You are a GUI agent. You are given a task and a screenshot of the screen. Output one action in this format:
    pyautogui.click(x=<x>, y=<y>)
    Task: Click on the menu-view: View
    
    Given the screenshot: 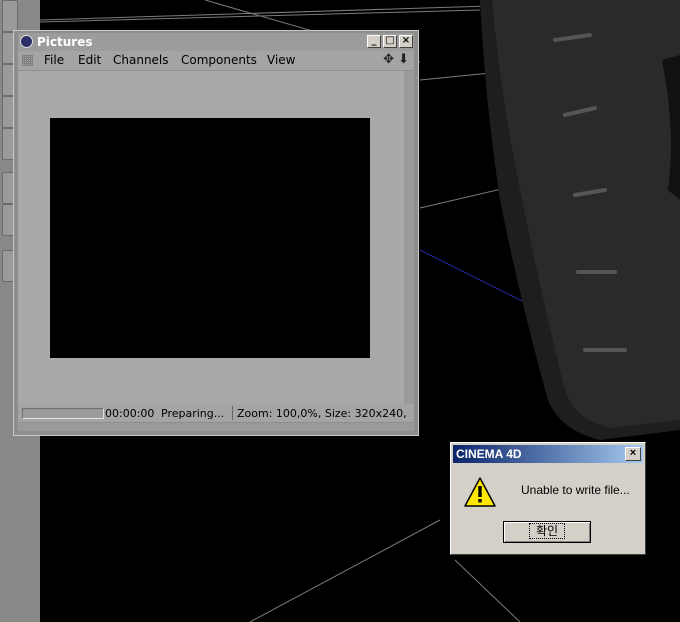 What is the action you would take?
    pyautogui.click(x=281, y=60)
    